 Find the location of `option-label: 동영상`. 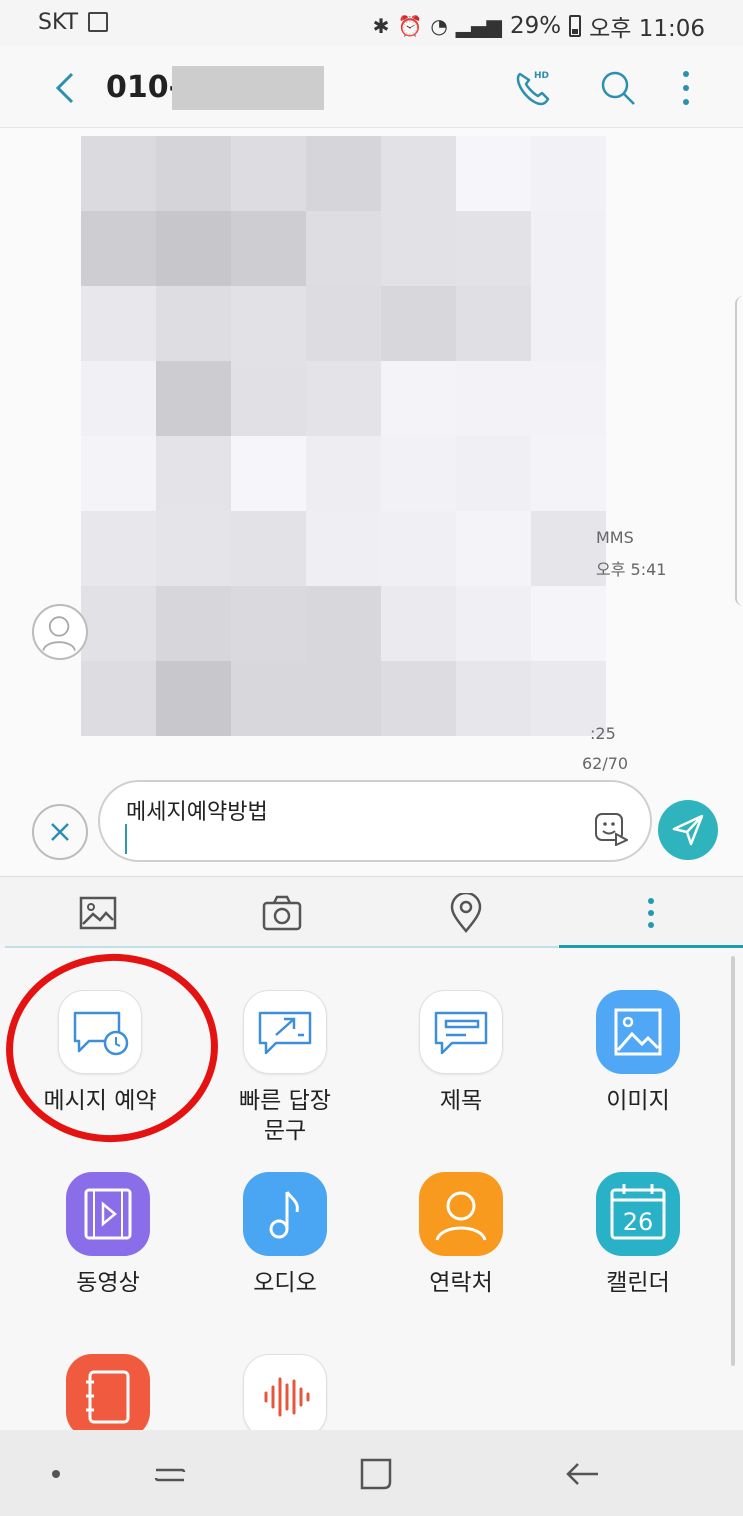

option-label: 동영상 is located at coordinates (108, 1283).